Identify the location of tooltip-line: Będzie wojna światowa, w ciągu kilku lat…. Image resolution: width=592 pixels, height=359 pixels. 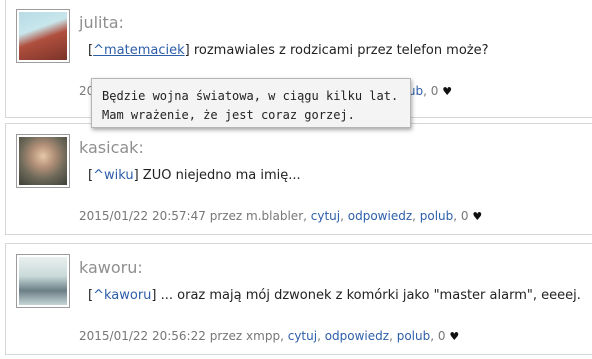
(250, 96).